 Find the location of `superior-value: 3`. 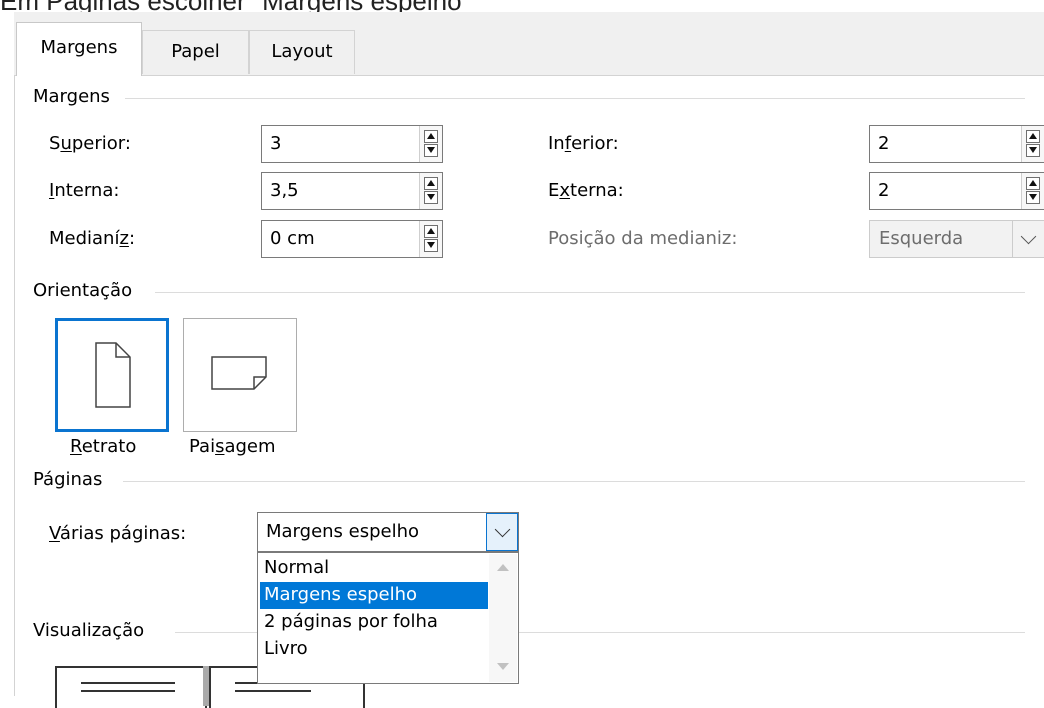

superior-value: 3 is located at coordinates (275, 143).